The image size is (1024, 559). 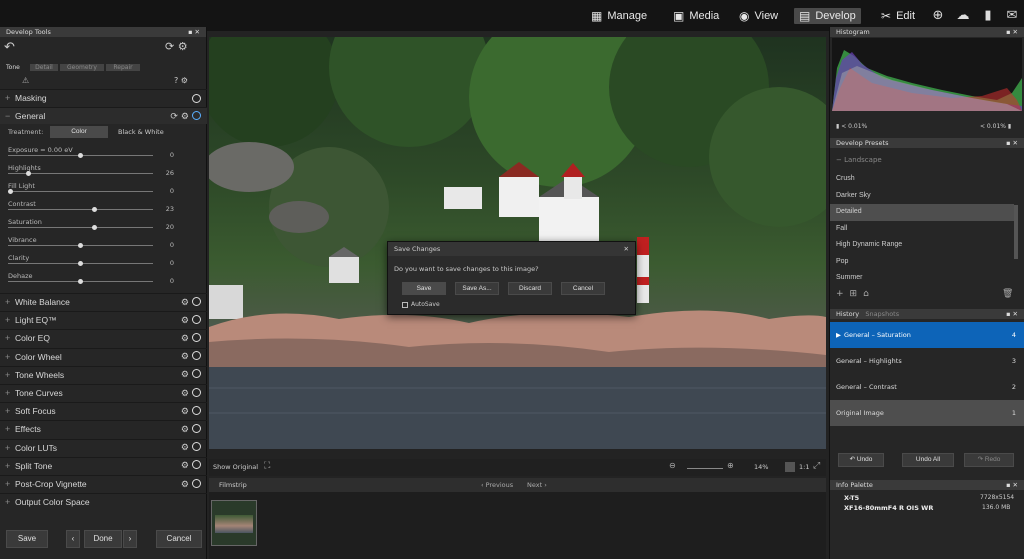 I want to click on lock-icon: ⌂, so click(x=866, y=294).